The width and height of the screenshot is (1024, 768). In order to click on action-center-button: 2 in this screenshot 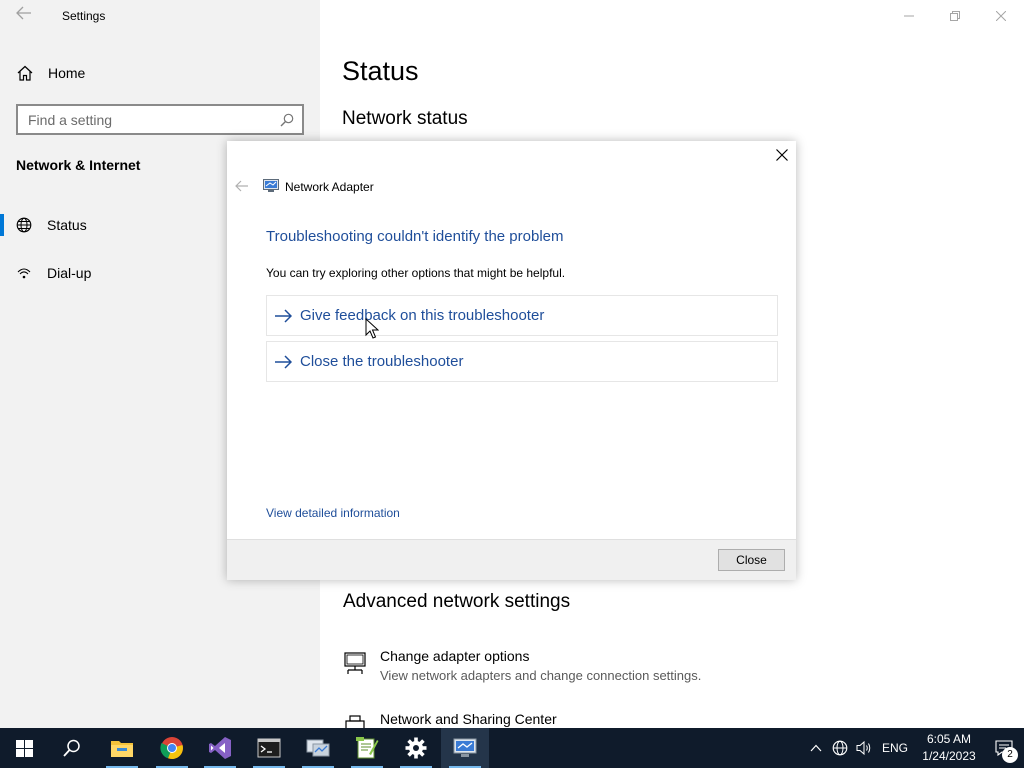, I will do `click(1004, 748)`.